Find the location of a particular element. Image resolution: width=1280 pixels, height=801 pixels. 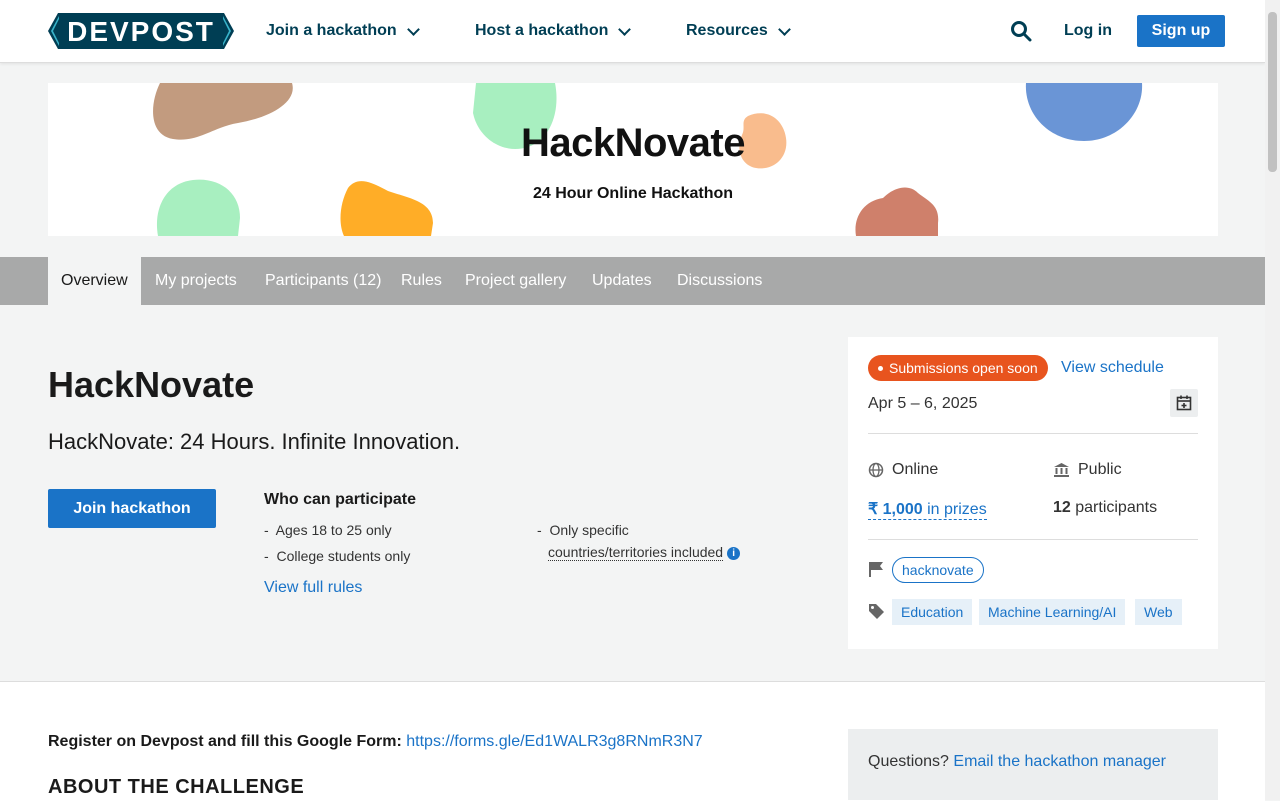

participants-info: 12 participants is located at coordinates (1105, 507).